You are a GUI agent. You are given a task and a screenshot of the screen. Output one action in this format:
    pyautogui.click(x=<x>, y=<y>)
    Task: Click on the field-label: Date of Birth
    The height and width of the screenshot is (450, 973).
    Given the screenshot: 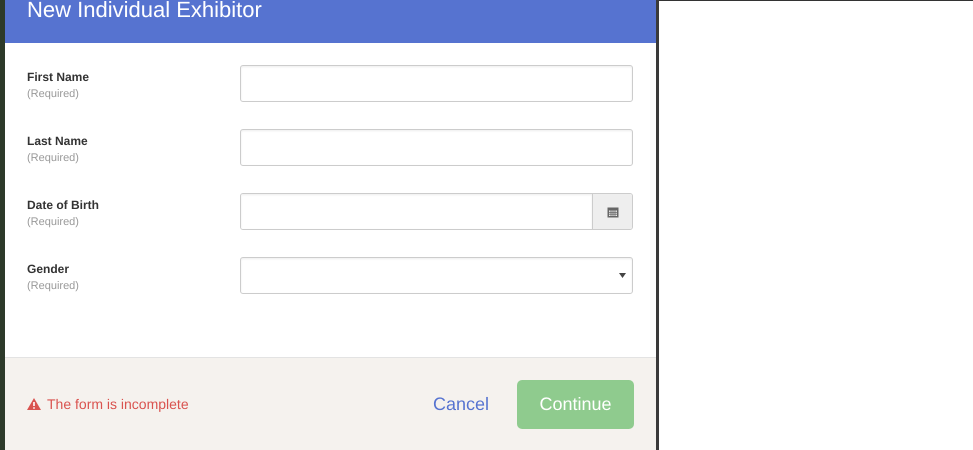 What is the action you would take?
    pyautogui.click(x=63, y=205)
    